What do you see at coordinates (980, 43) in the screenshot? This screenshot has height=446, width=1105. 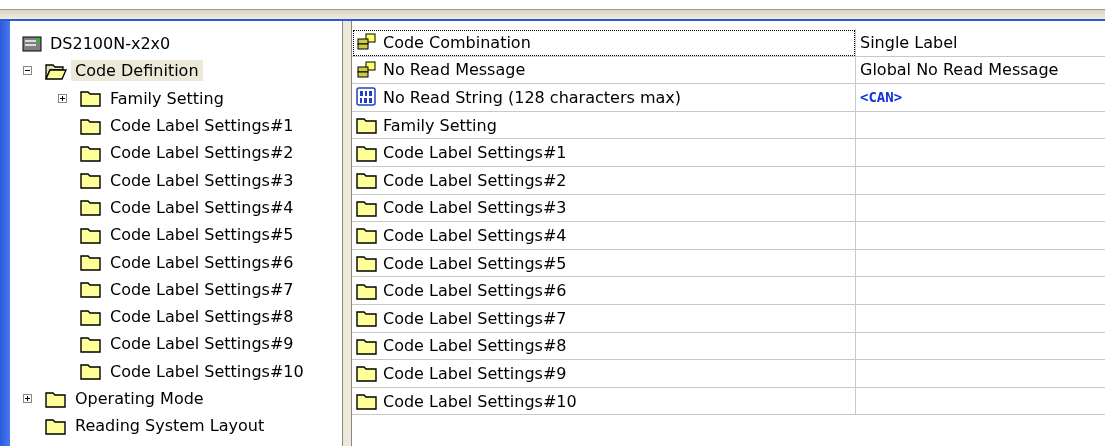 I see `value-cell: Single Label` at bounding box center [980, 43].